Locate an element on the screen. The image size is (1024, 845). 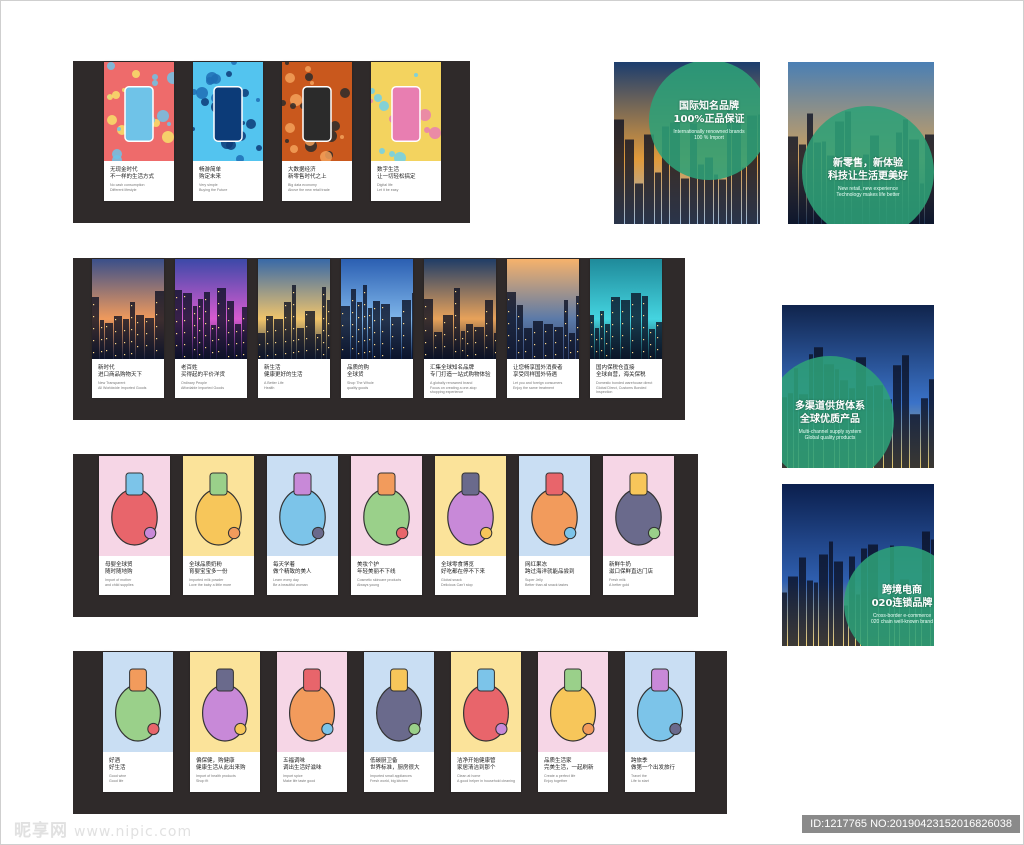
eiffel-tower-sunset is located at coordinates (543, 309).